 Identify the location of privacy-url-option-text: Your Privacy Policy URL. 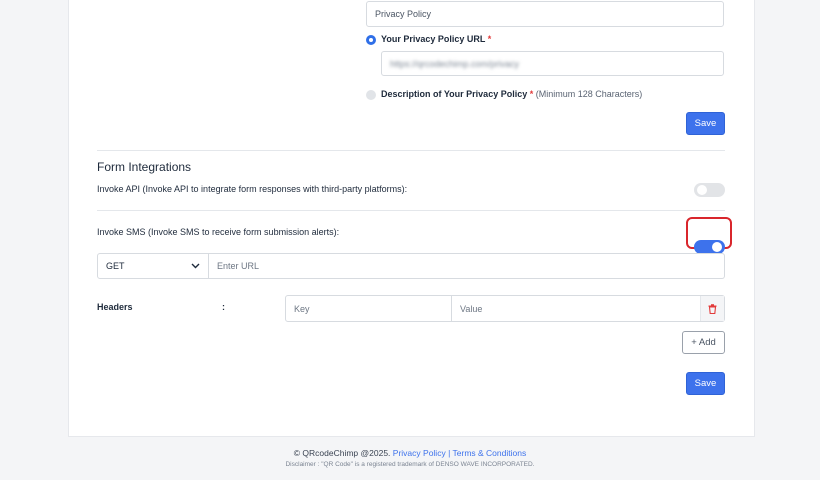
(433, 39).